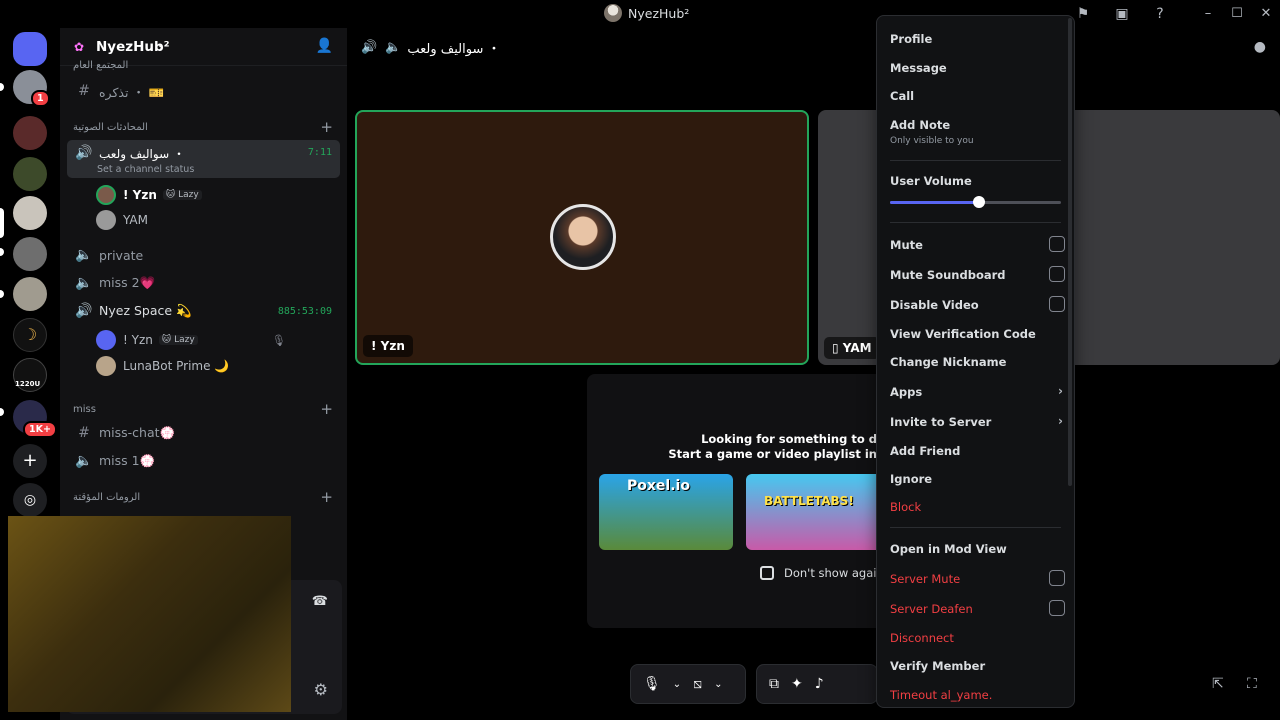 The width and height of the screenshot is (1280, 720). What do you see at coordinates (203, 433) in the screenshot?
I see `text-channel: # miss-chat💮` at bounding box center [203, 433].